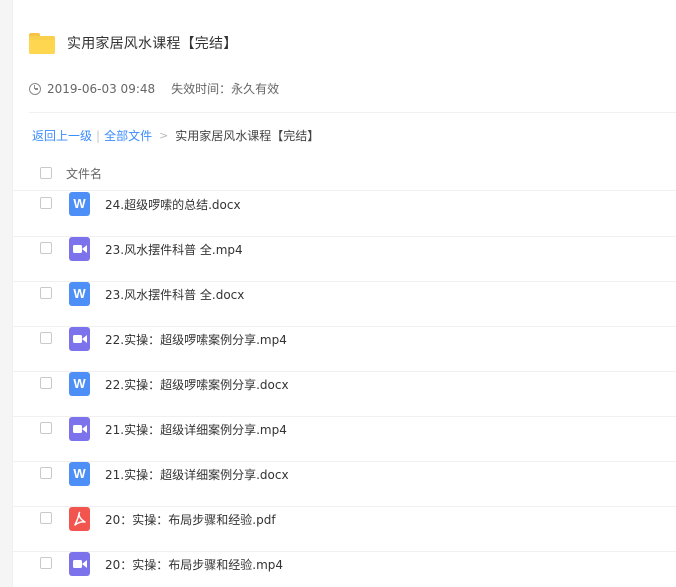 This screenshot has width=676, height=587. Describe the element at coordinates (344, 349) in the screenshot. I see `file-row: 22.实操：超级啰嗦案例分享.mp4` at that location.